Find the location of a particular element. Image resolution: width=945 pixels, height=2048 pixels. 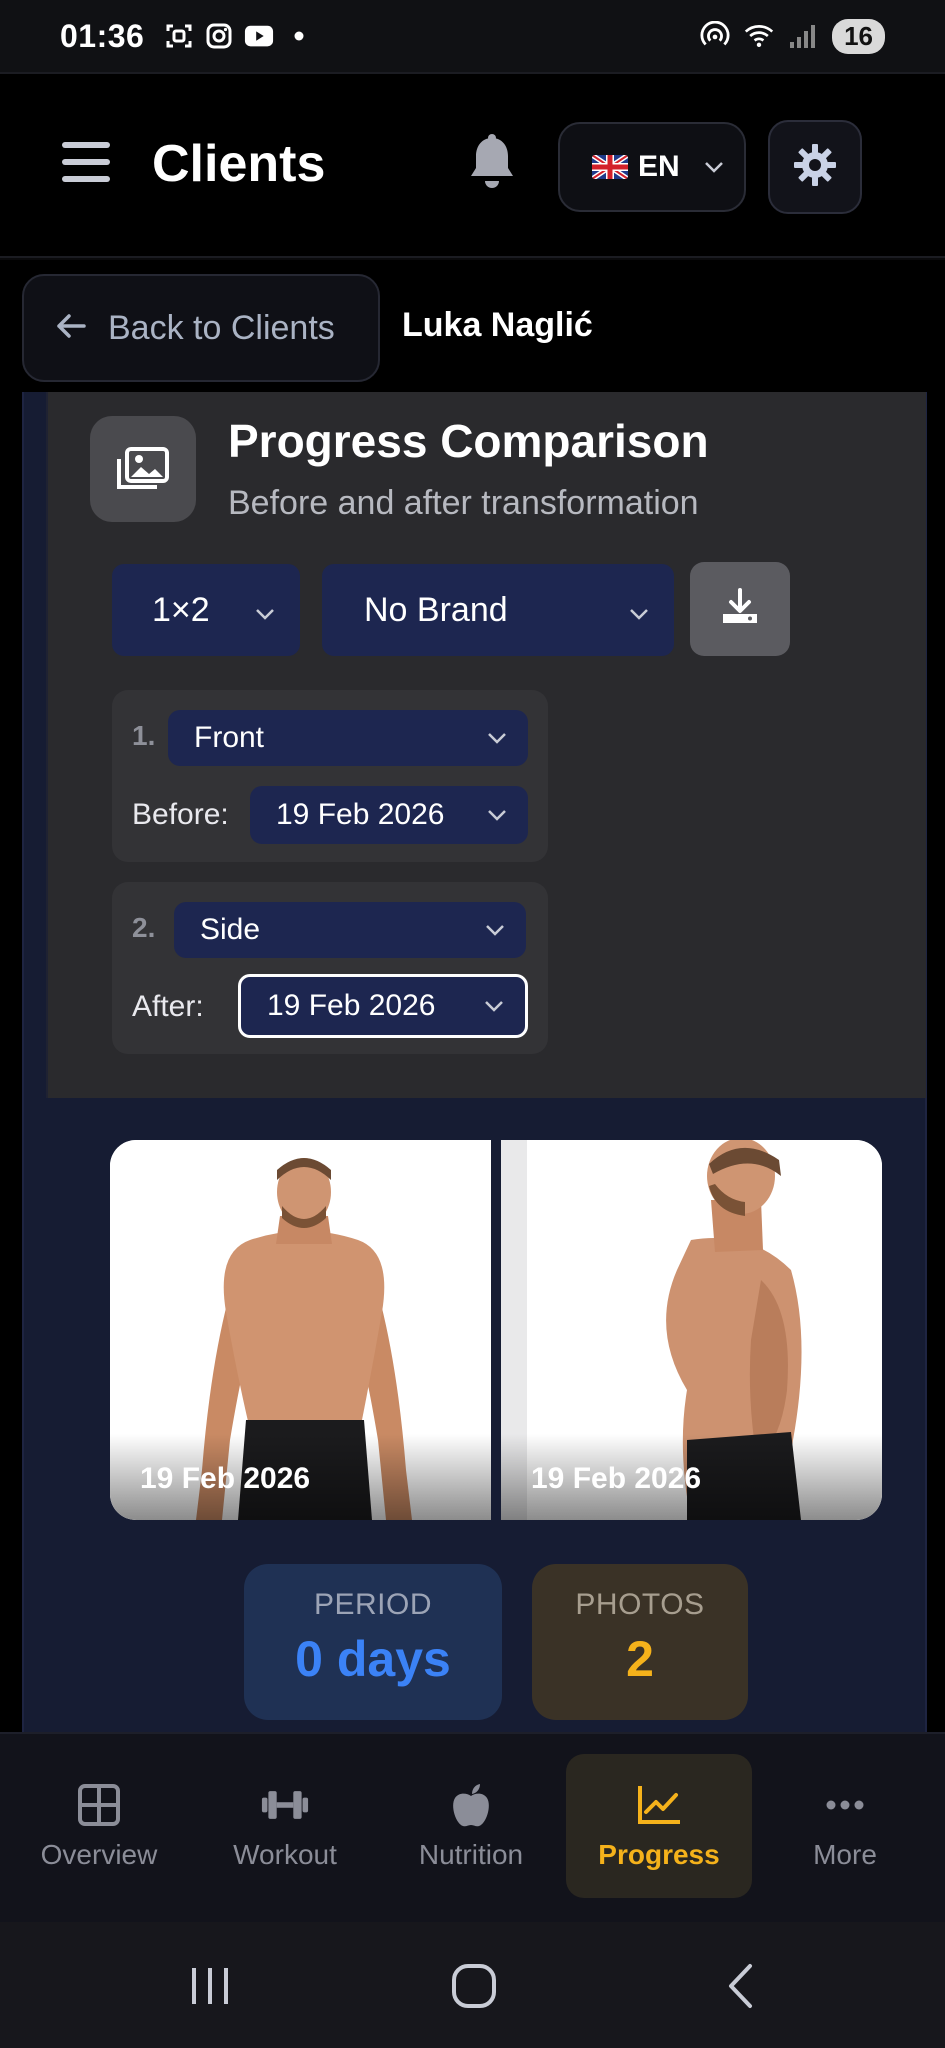

before-label: Before: is located at coordinates (180, 814).